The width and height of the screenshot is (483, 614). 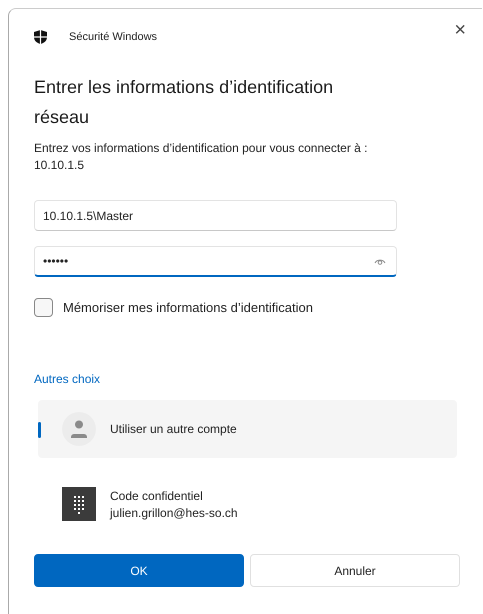 I want to click on sign-in-option: Utiliser un autre compte, so click(x=247, y=429).